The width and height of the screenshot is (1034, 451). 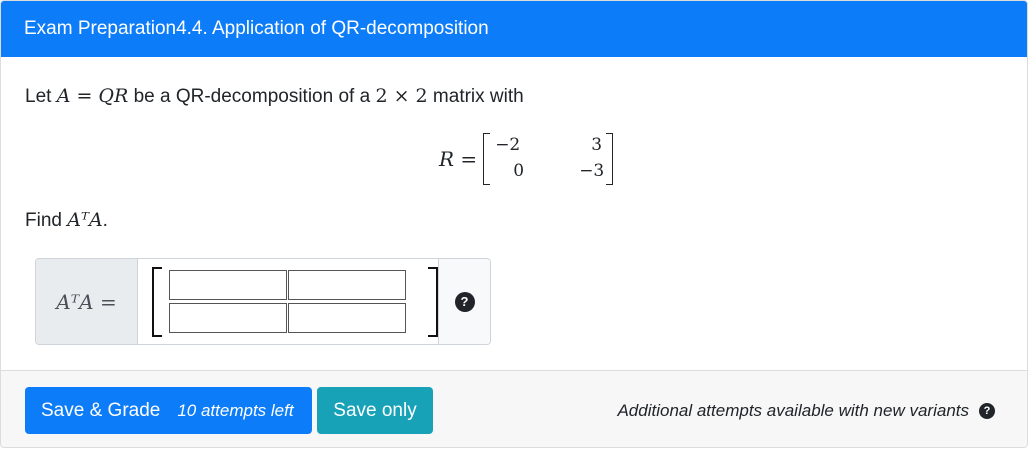 What do you see at coordinates (508, 145) in the screenshot?
I see `r-cell-11: −2` at bounding box center [508, 145].